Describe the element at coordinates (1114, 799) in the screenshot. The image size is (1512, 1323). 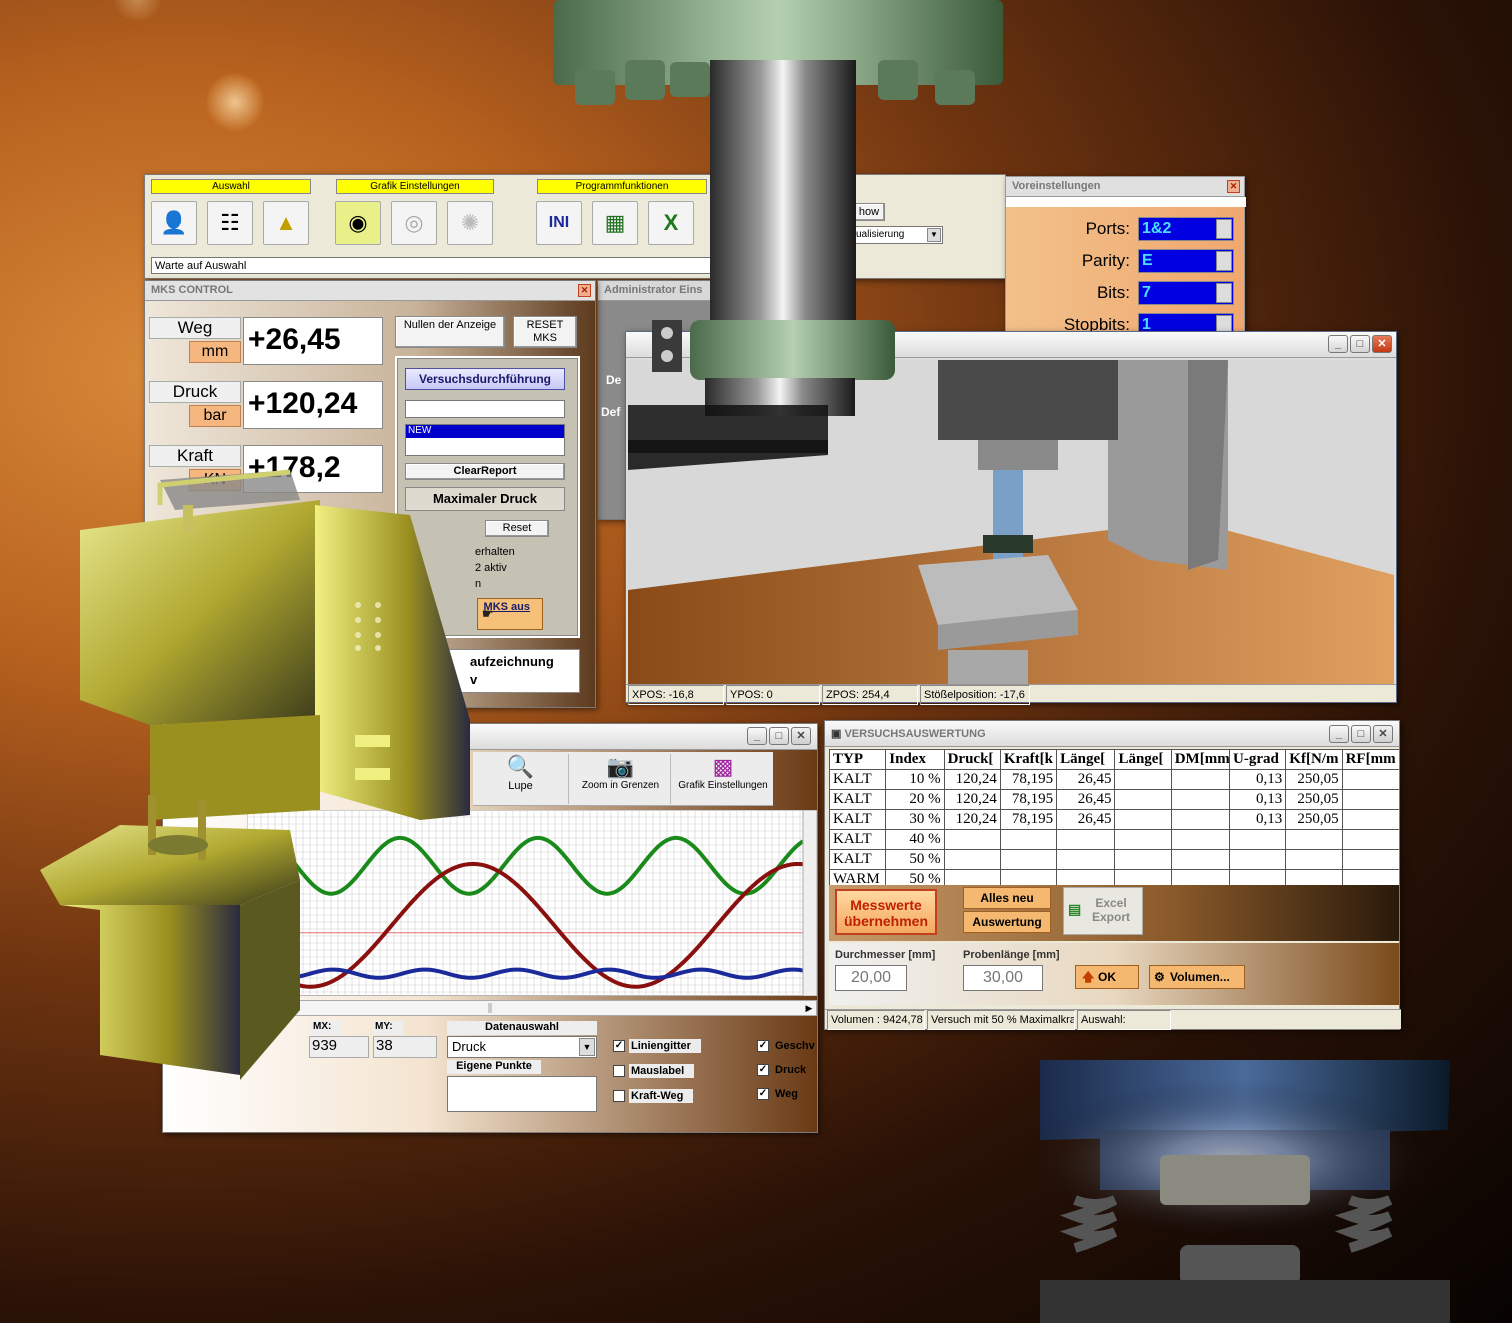
I see `table-row: KALT 20 % 120,24 78,195 26,45 0,13 250,05` at that location.